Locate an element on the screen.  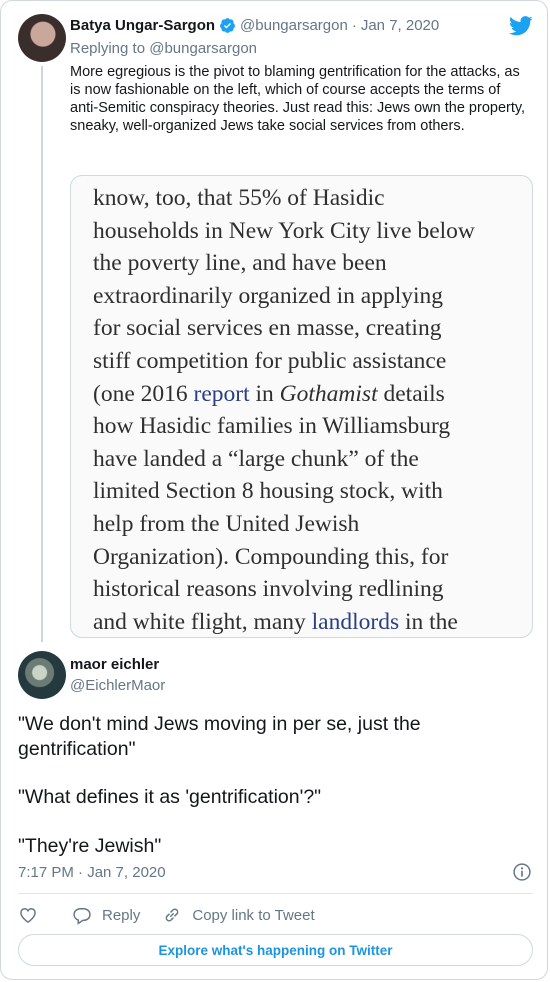
parent-author-avatar is located at coordinates (42, 38).